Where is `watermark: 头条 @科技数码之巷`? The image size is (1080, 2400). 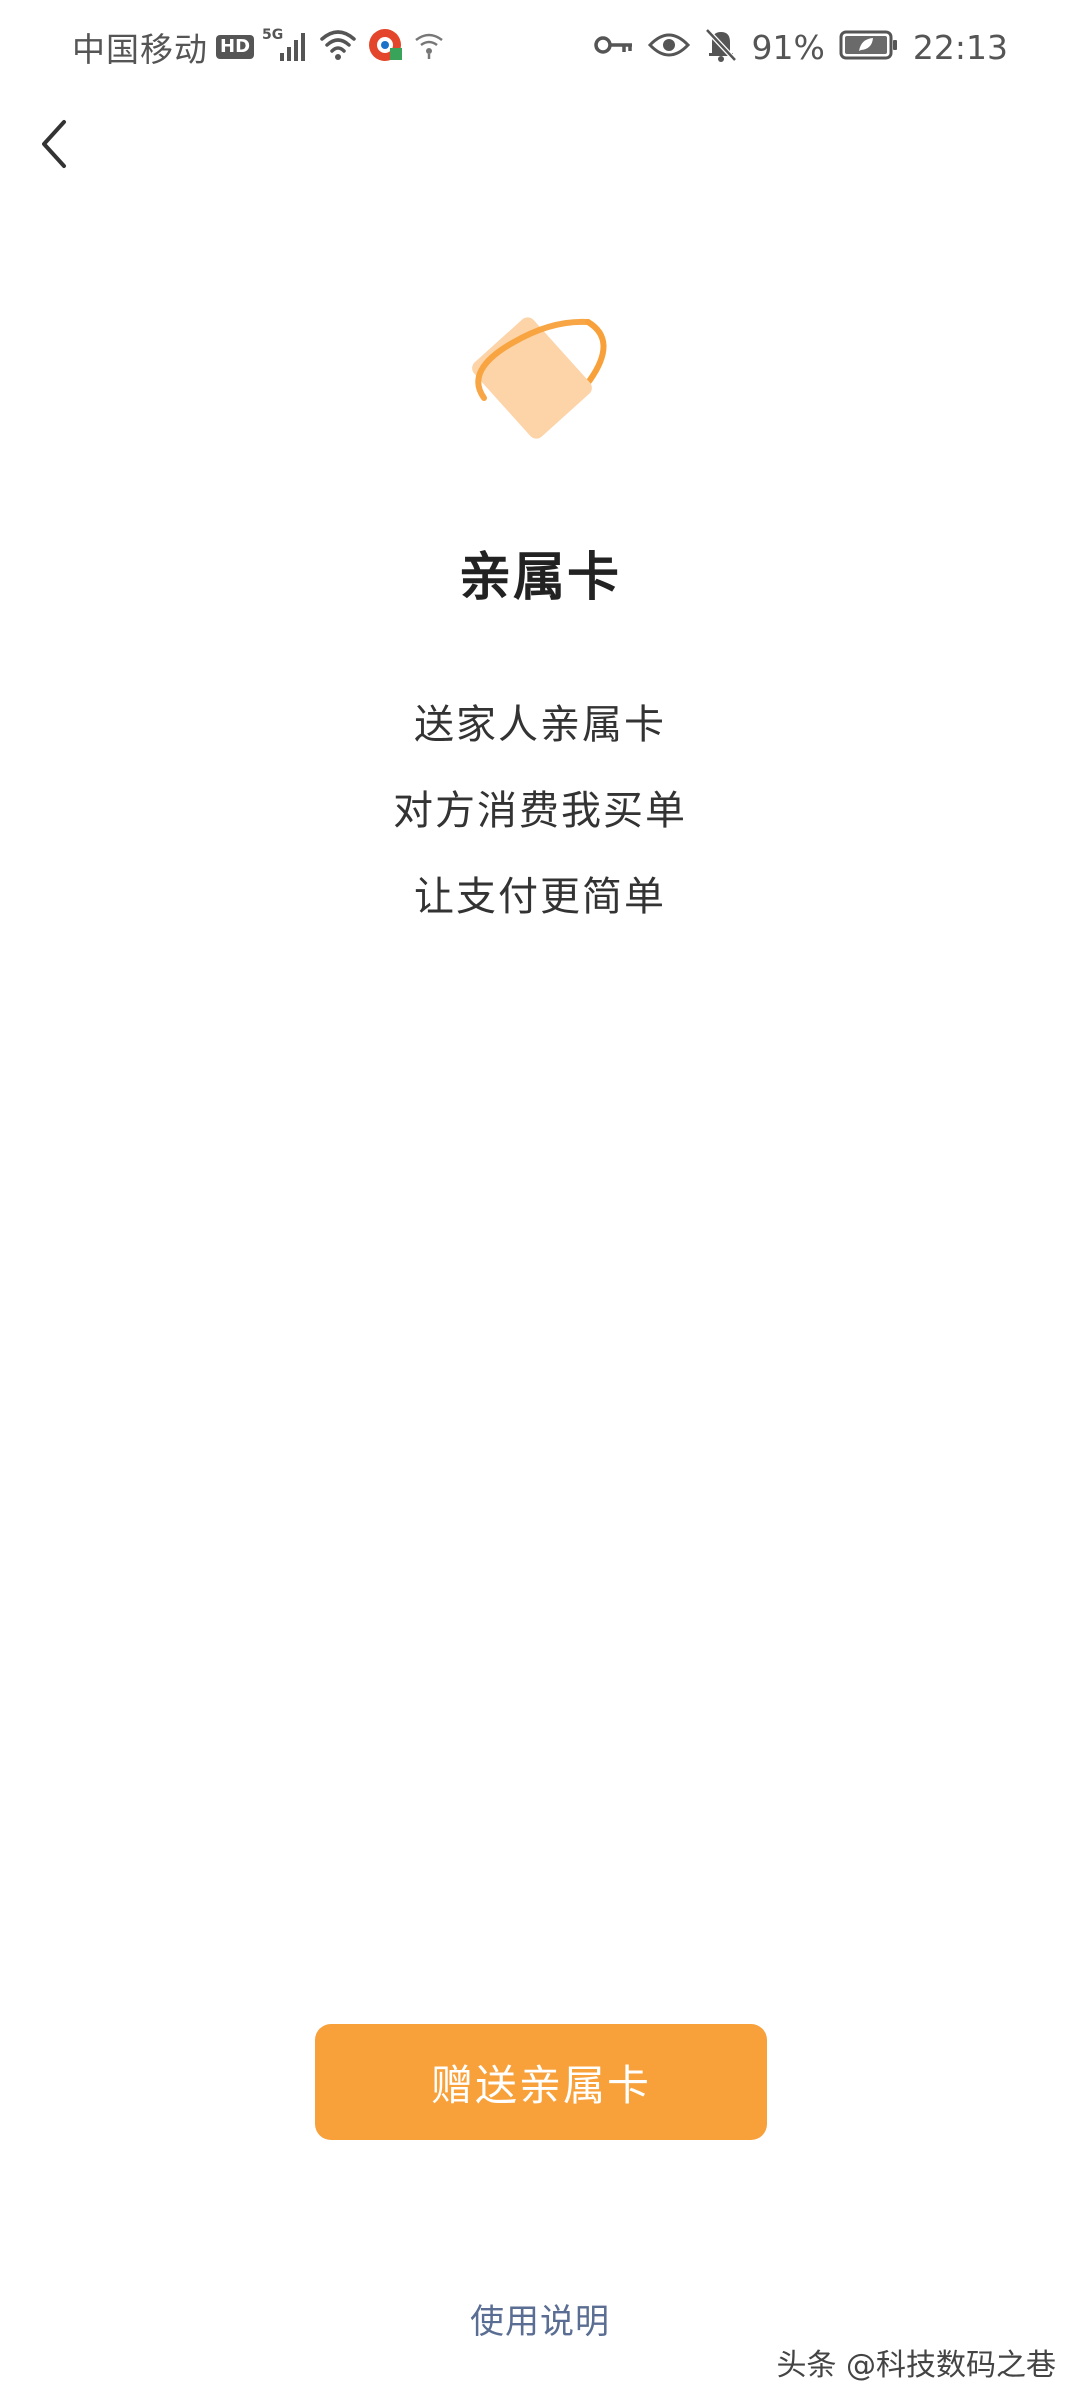
watermark: 头条 @科技数码之巷 is located at coordinates (916, 2365).